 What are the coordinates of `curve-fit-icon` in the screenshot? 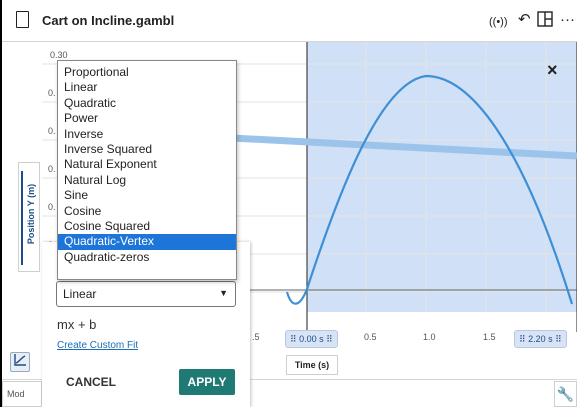 It's located at (20, 362).